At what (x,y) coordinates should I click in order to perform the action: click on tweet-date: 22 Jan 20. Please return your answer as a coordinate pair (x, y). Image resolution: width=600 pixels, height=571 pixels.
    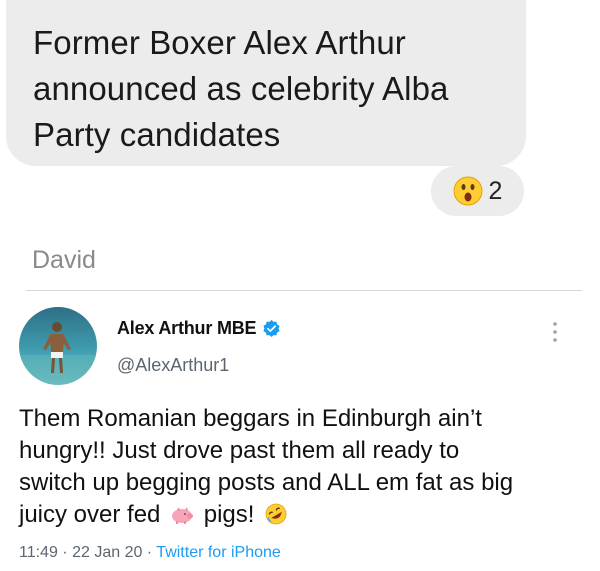
    Looking at the image, I should click on (107, 552).